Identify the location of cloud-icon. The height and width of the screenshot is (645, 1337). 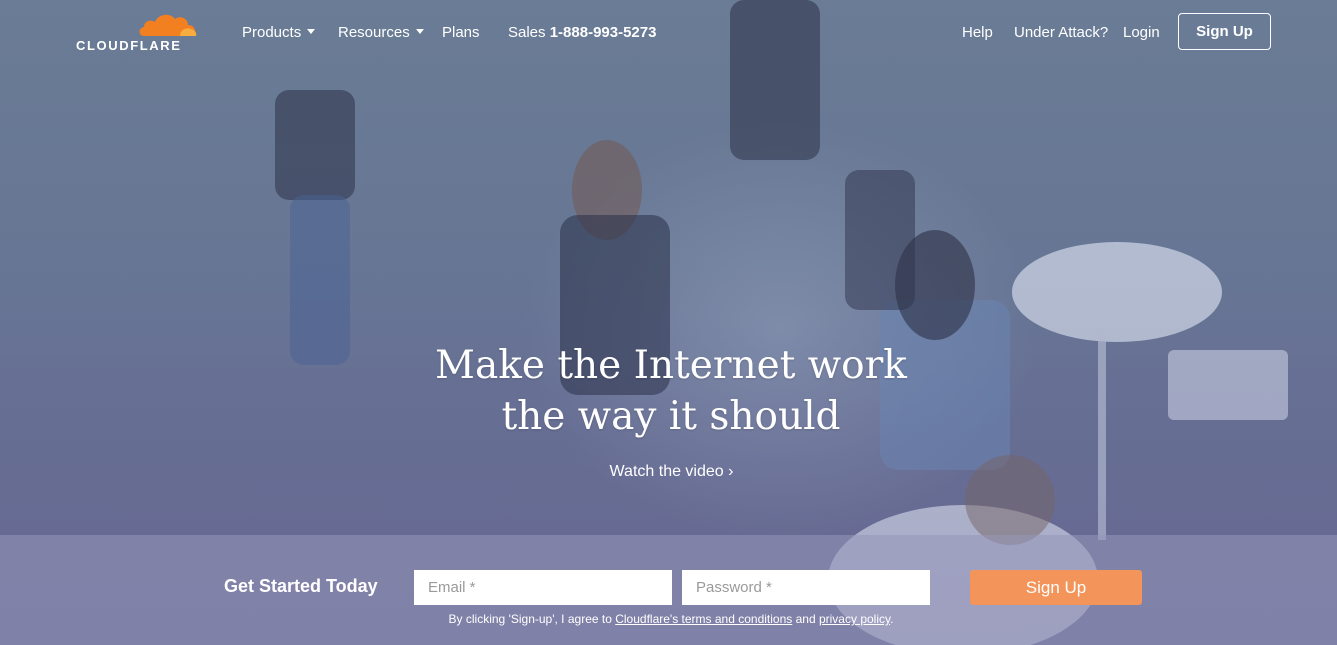
(168, 25).